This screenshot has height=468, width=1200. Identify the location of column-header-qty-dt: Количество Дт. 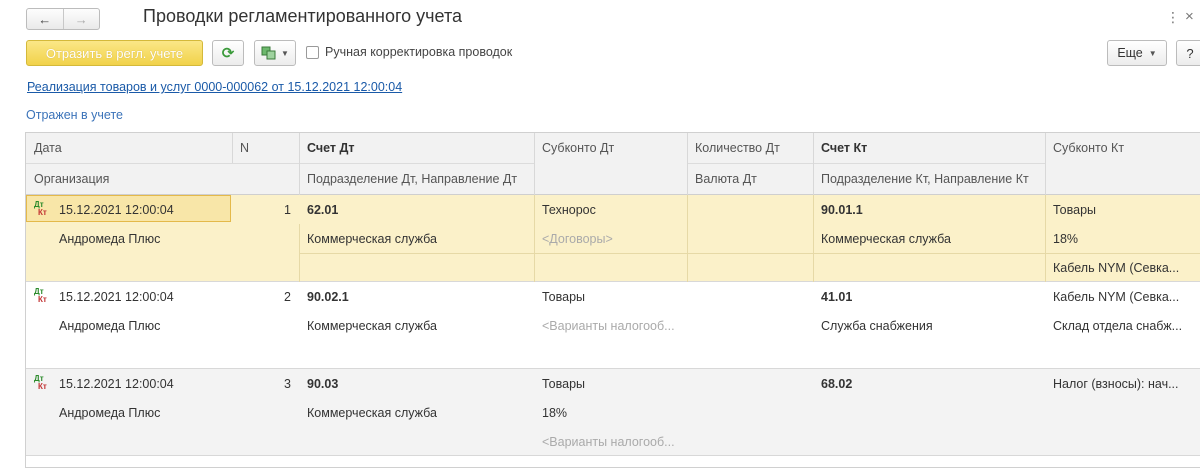
(750, 148).